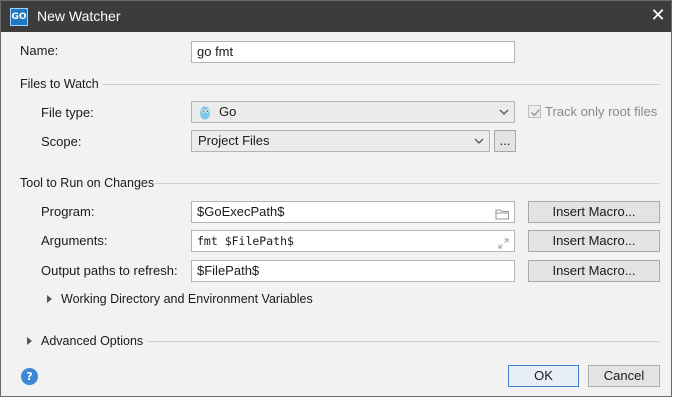 Image resolution: width=680 pixels, height=403 pixels. I want to click on track-root-checkbox, so click(534, 111).